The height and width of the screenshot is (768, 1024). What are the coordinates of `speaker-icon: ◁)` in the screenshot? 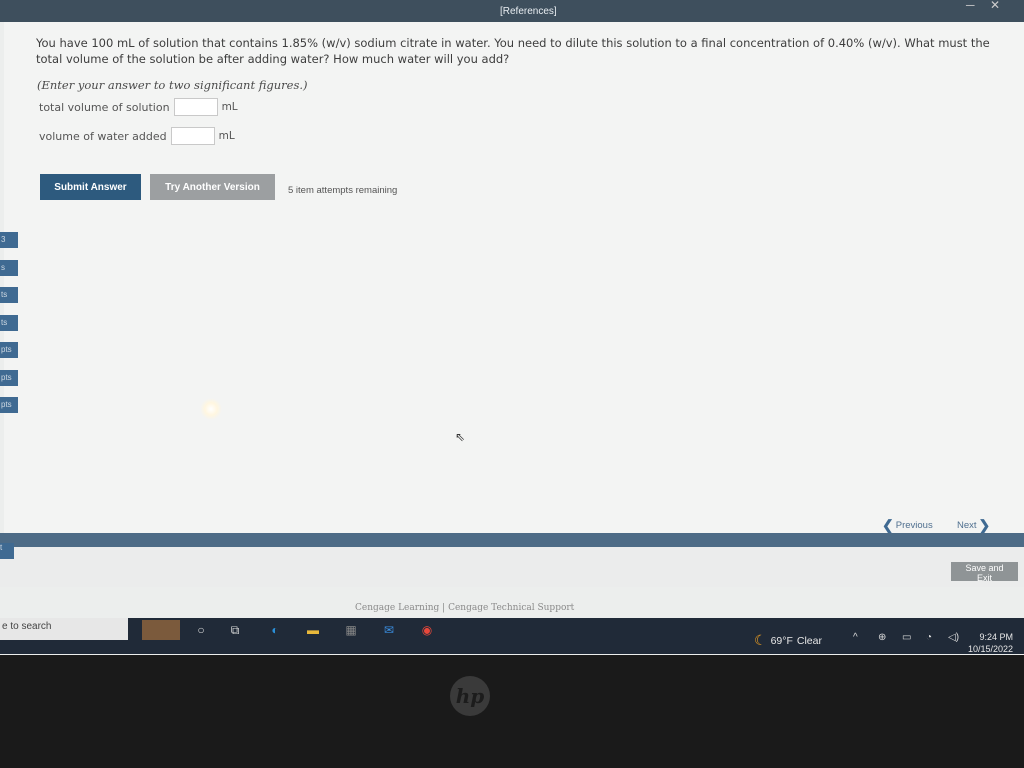 It's located at (953, 637).